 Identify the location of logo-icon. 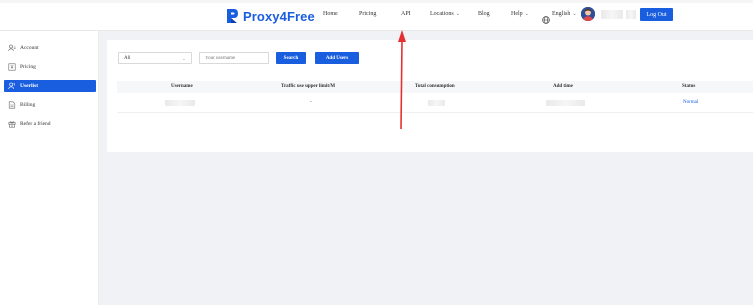
(232, 16).